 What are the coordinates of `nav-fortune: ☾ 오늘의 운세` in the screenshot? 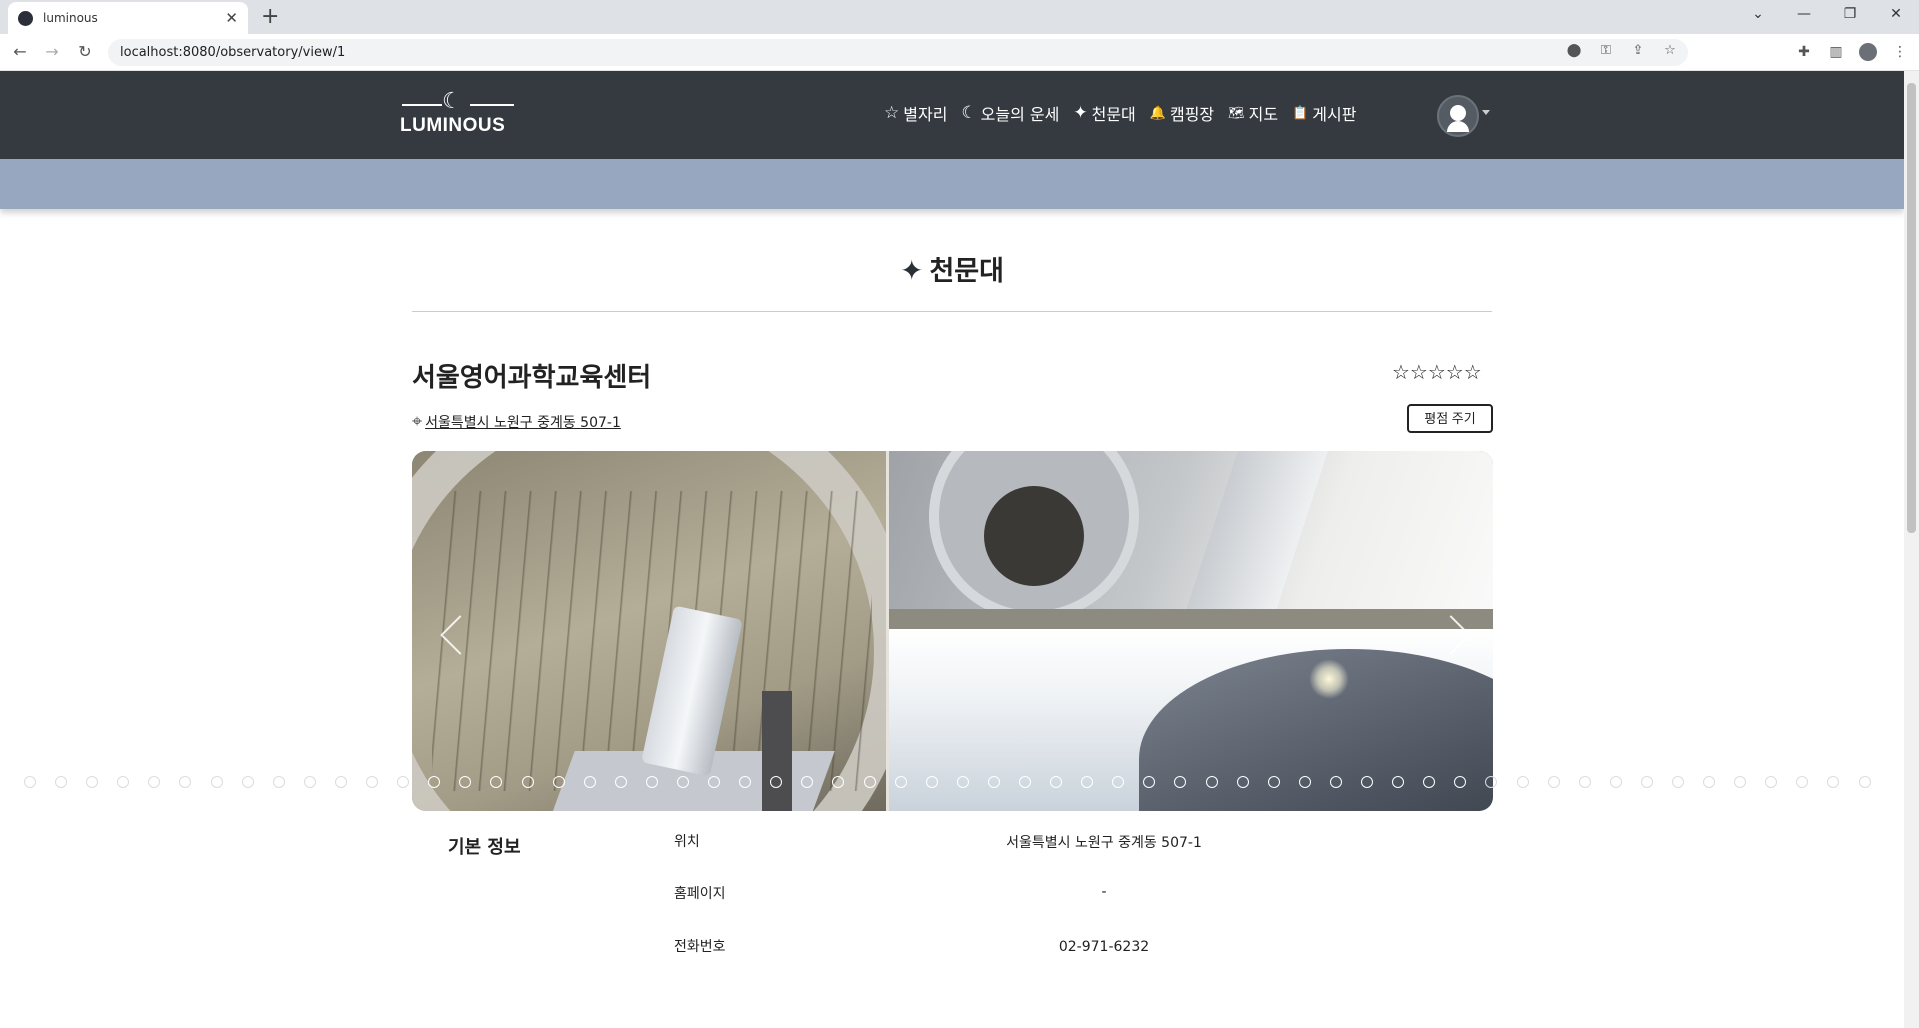 It's located at (1010, 113).